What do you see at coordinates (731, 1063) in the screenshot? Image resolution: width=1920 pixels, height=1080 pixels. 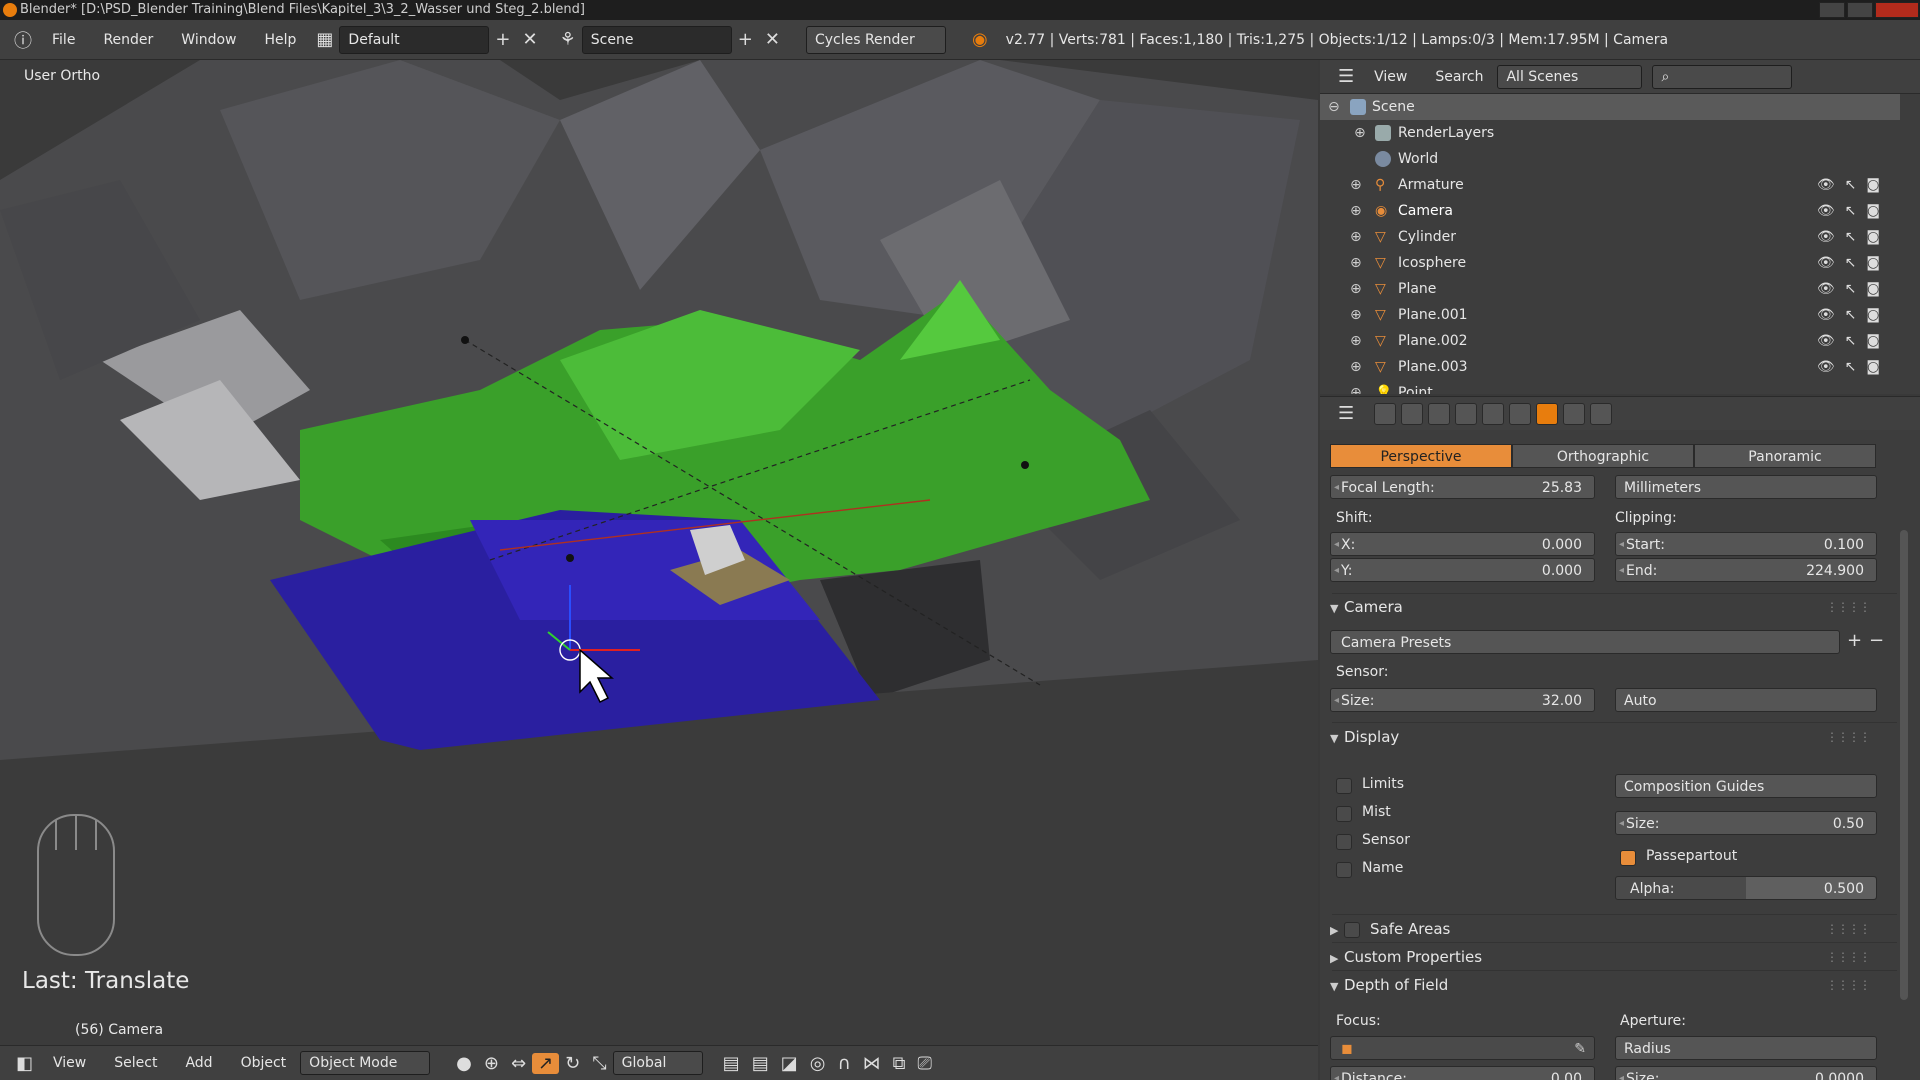 I see `layers-icon: ▤` at bounding box center [731, 1063].